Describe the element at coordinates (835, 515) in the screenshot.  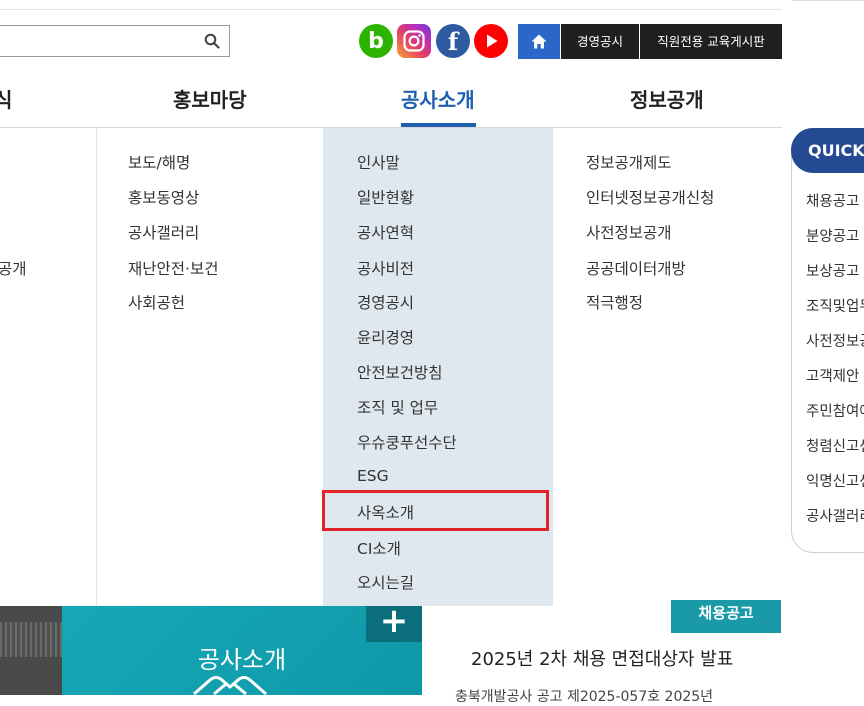
I see `quick-menu-item: 공사갤러리` at that location.